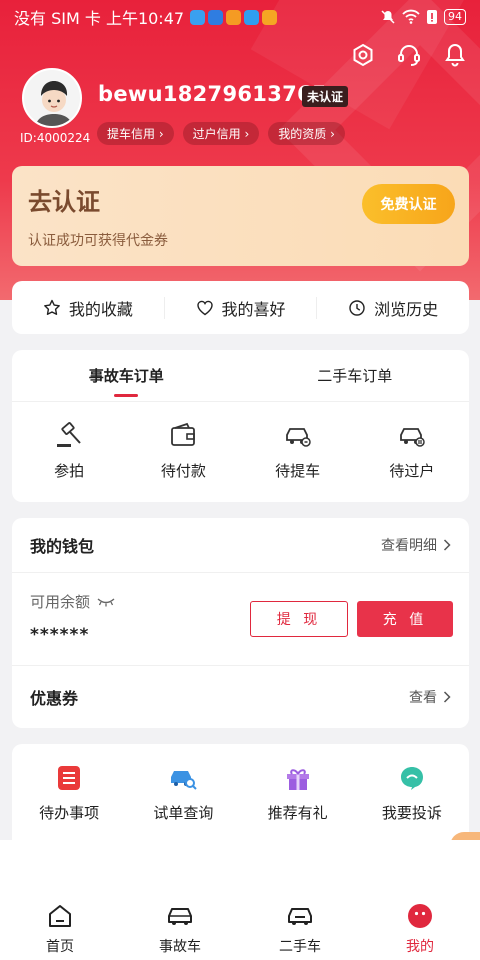 This screenshot has height=960, width=480. What do you see at coordinates (64, 202) in the screenshot?
I see `verify-title: 去认证` at bounding box center [64, 202].